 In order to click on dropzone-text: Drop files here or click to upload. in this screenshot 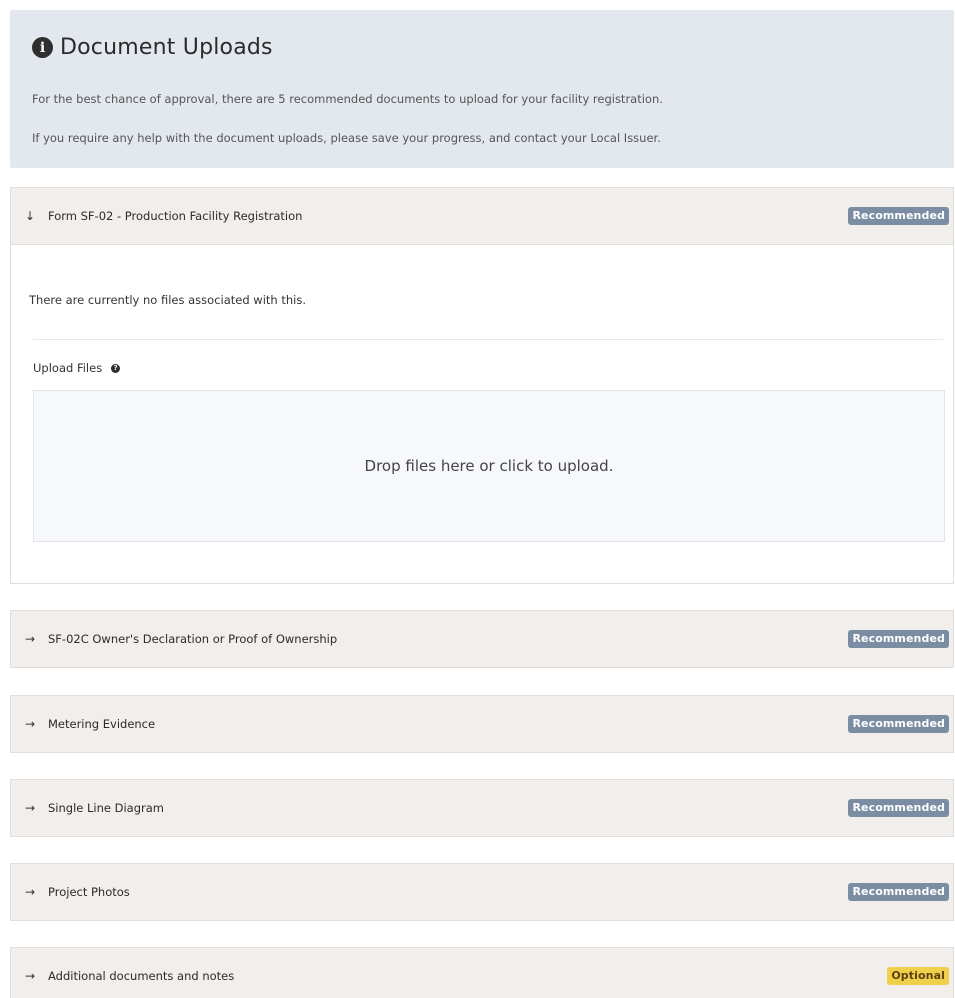, I will do `click(489, 466)`.